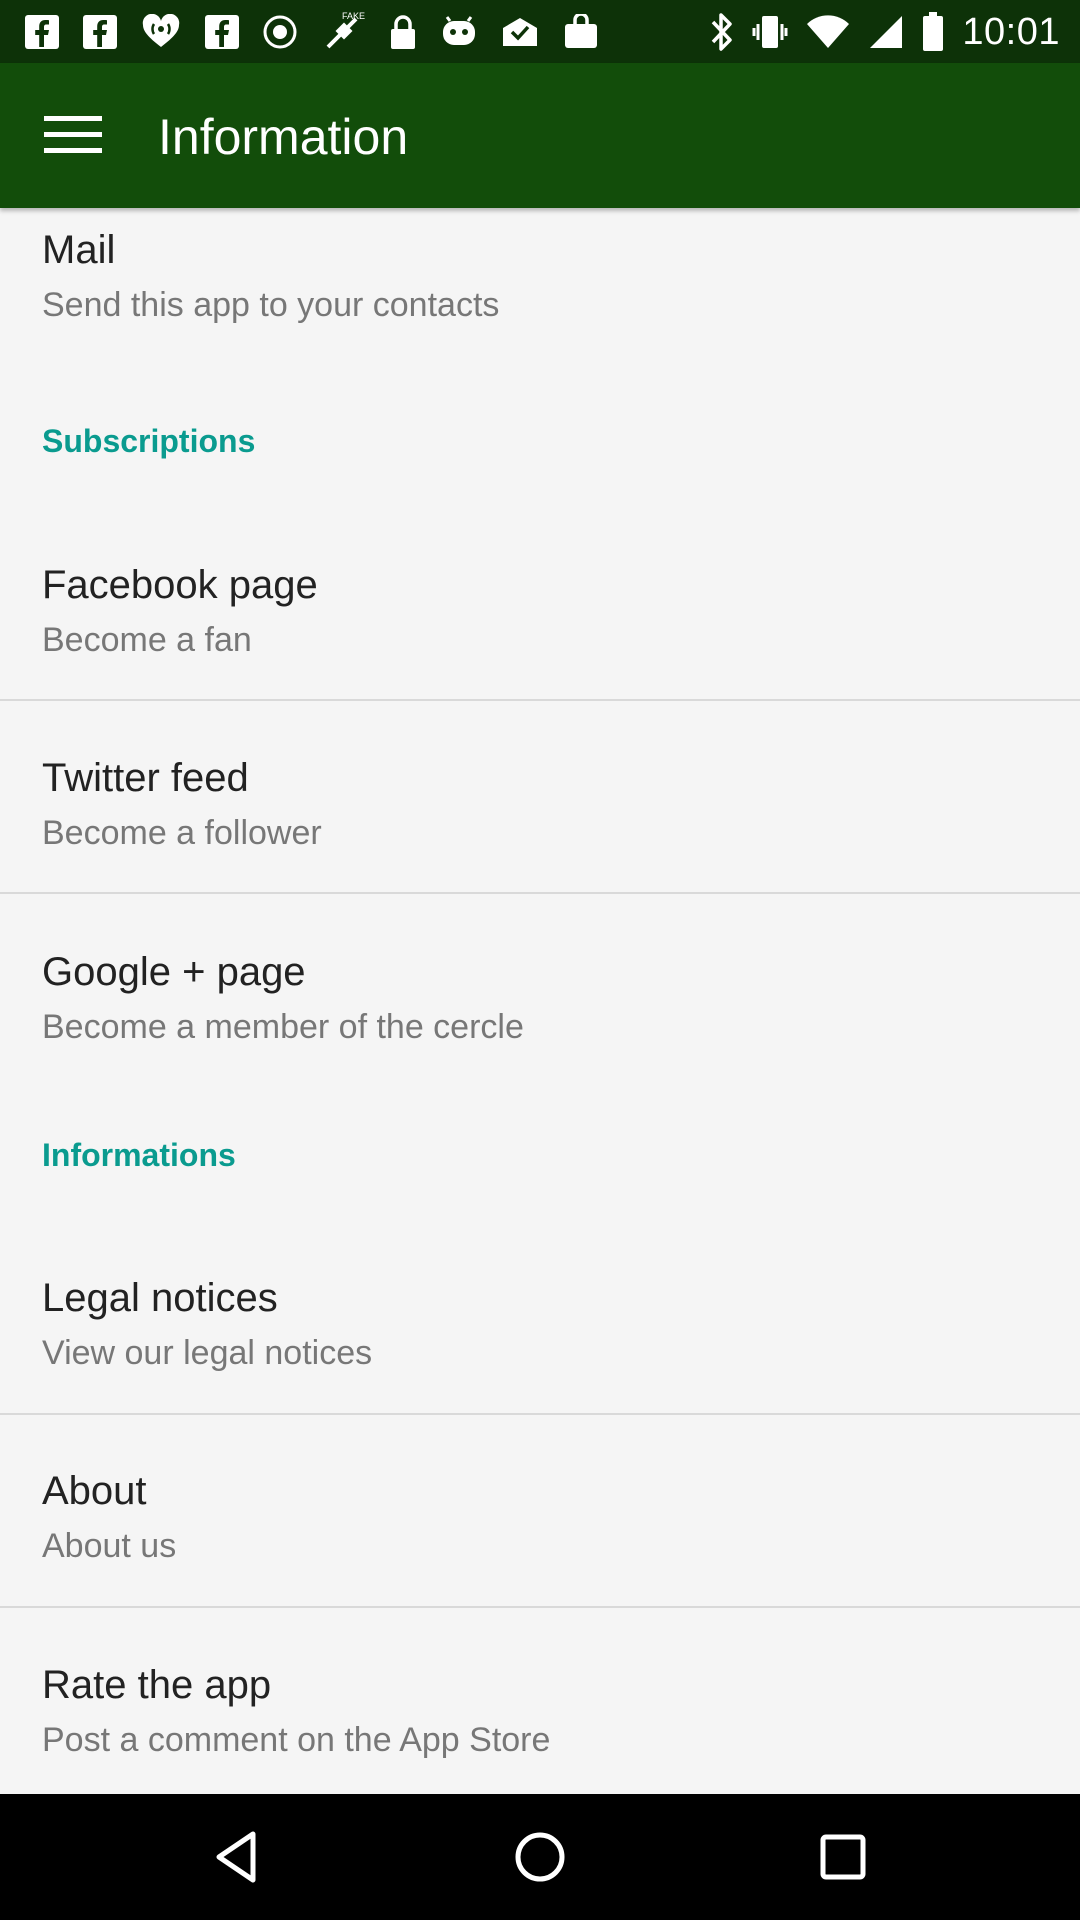 Image resolution: width=1080 pixels, height=1920 pixels. Describe the element at coordinates (520, 32) in the screenshot. I see `mail-check-icon` at that location.